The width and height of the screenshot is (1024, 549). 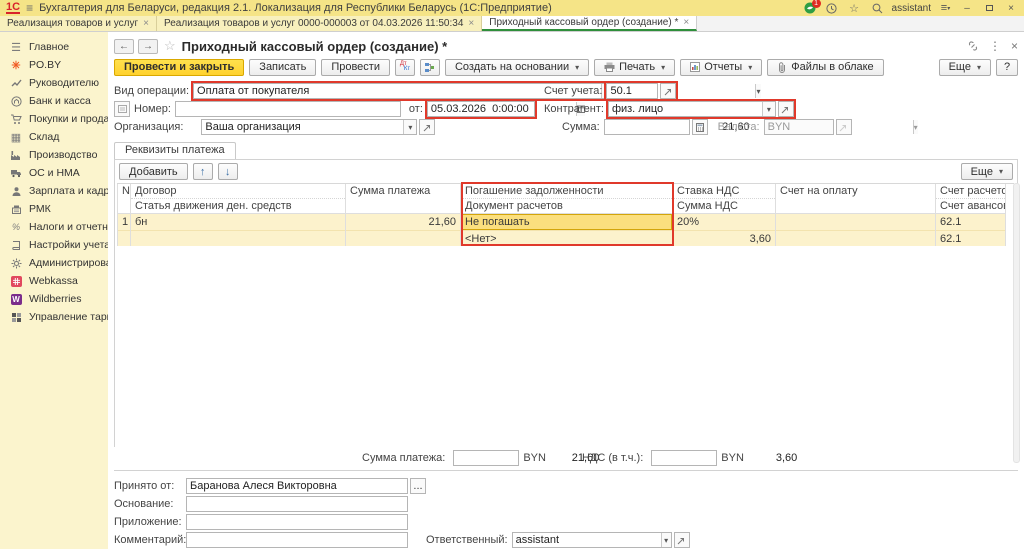 What do you see at coordinates (685, 109) in the screenshot?
I see `counterparty-input` at bounding box center [685, 109].